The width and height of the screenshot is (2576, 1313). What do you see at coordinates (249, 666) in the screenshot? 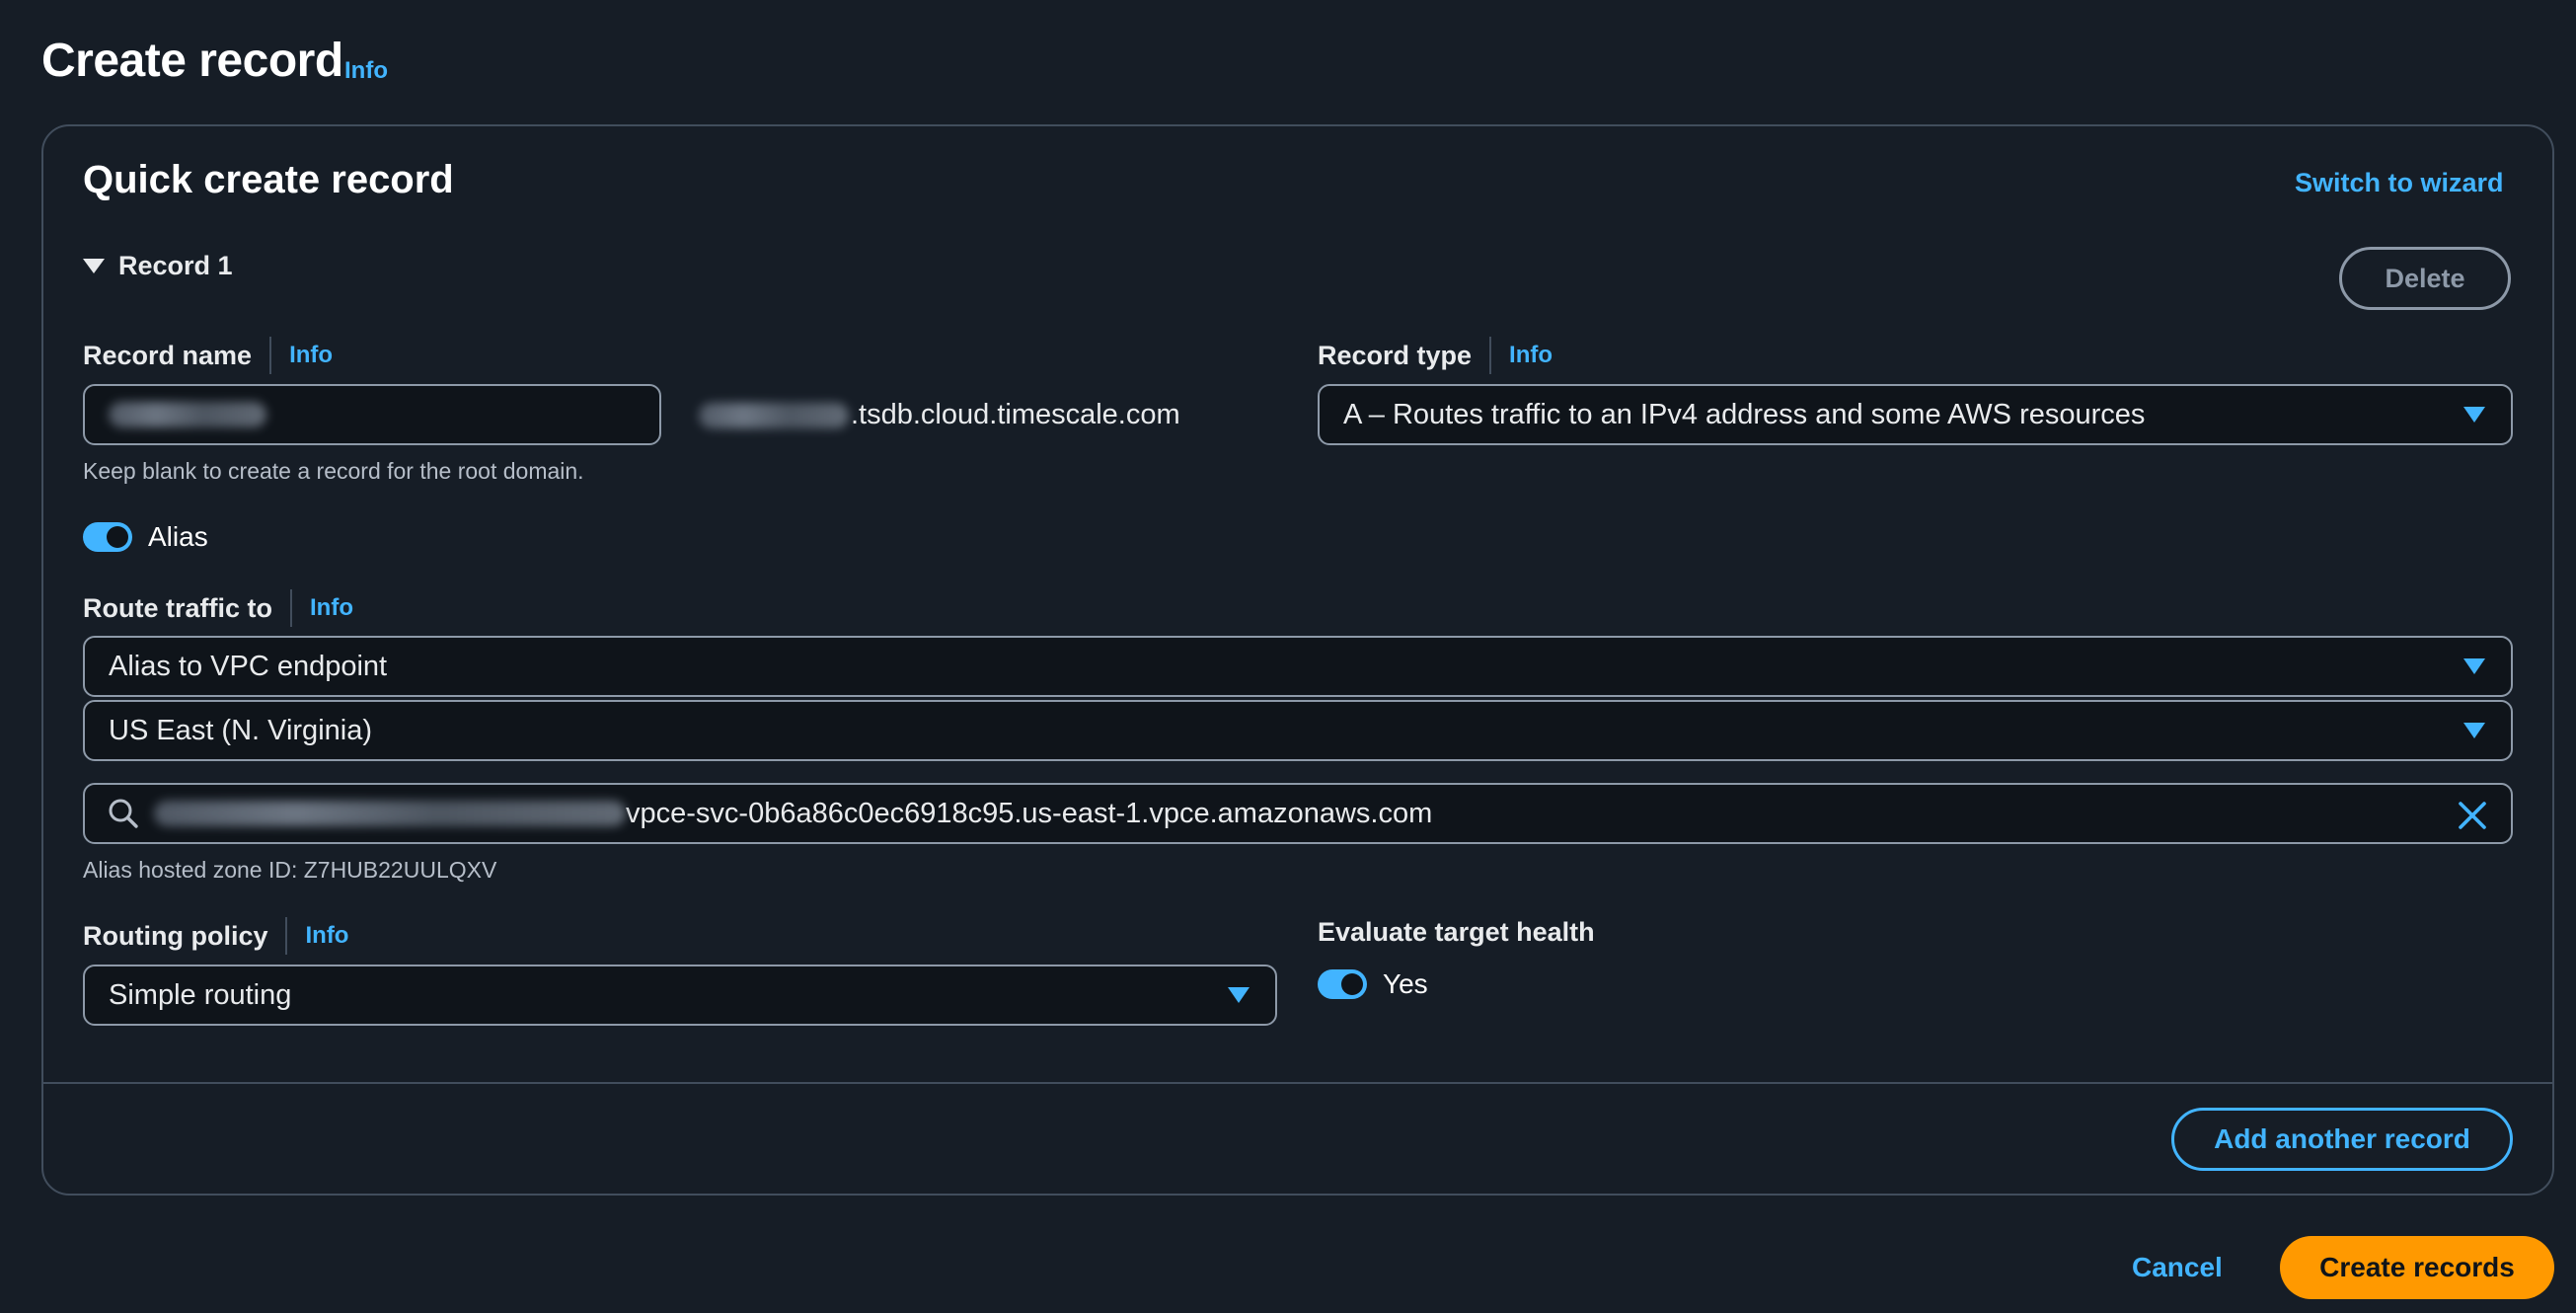
I see `endpoint-type-value: Alias to VPC endpoint` at bounding box center [249, 666].